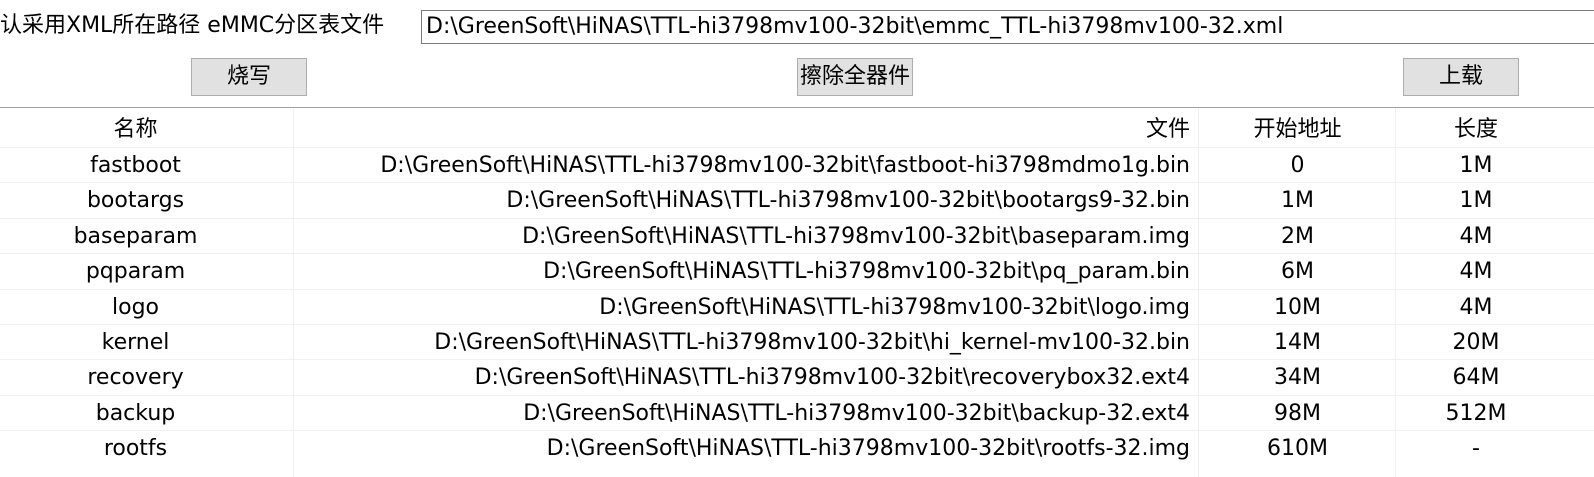 The width and height of the screenshot is (1594, 477). Describe the element at coordinates (744, 129) in the screenshot. I see `header-file: 文件` at that location.